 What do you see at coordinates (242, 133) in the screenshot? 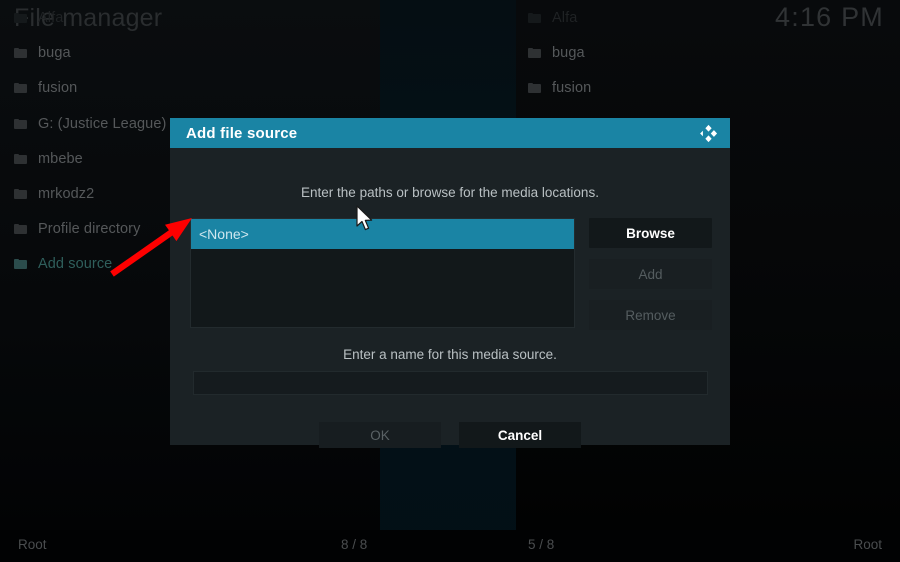
I see `dialog-title: Add file source` at bounding box center [242, 133].